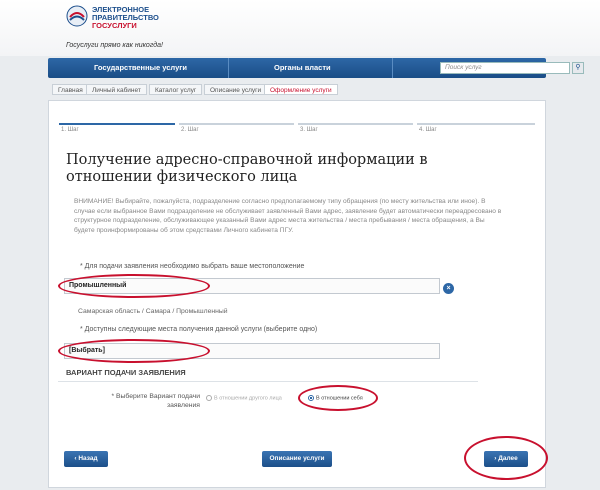  What do you see at coordinates (268, 375) in the screenshot?
I see `section-title: ВАРИАНТ ПОДАЧИ ЗАЯВЛЕНИЯ` at bounding box center [268, 375].